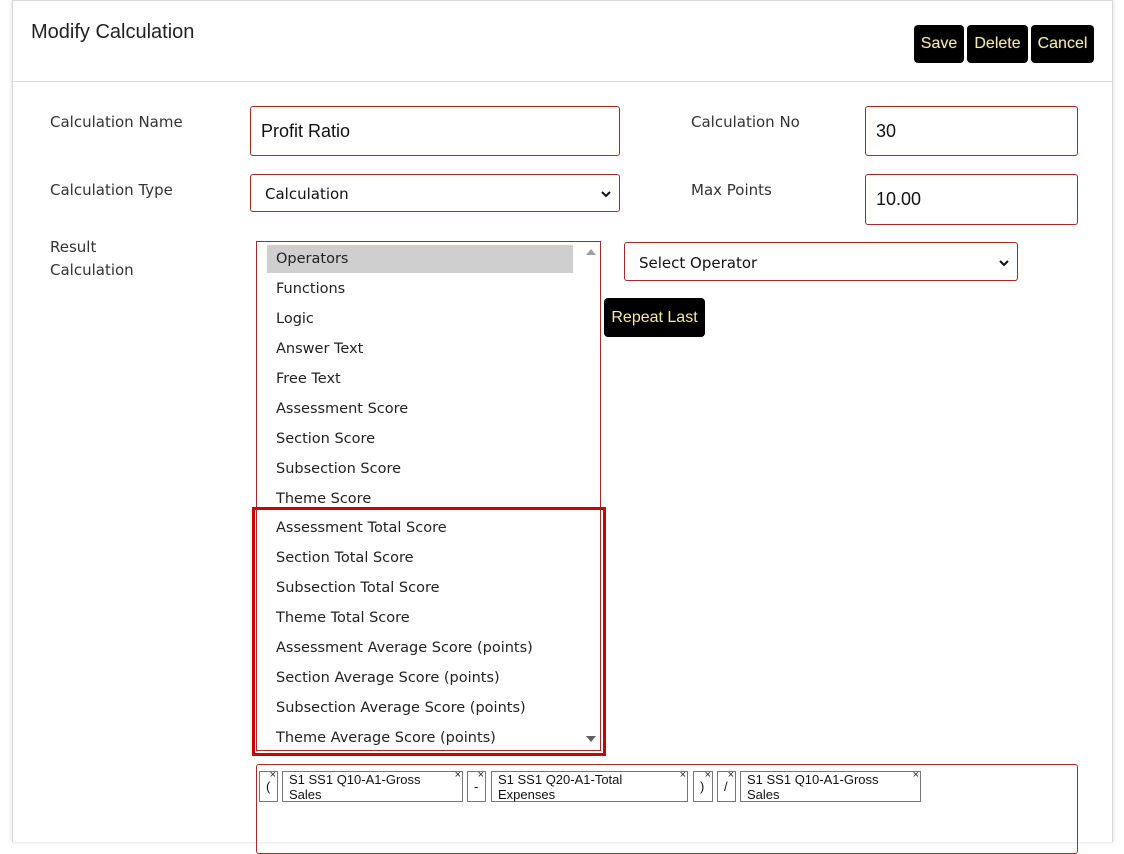 This screenshot has width=1124, height=854. Describe the element at coordinates (939, 44) in the screenshot. I see `save-button: Save` at that location.